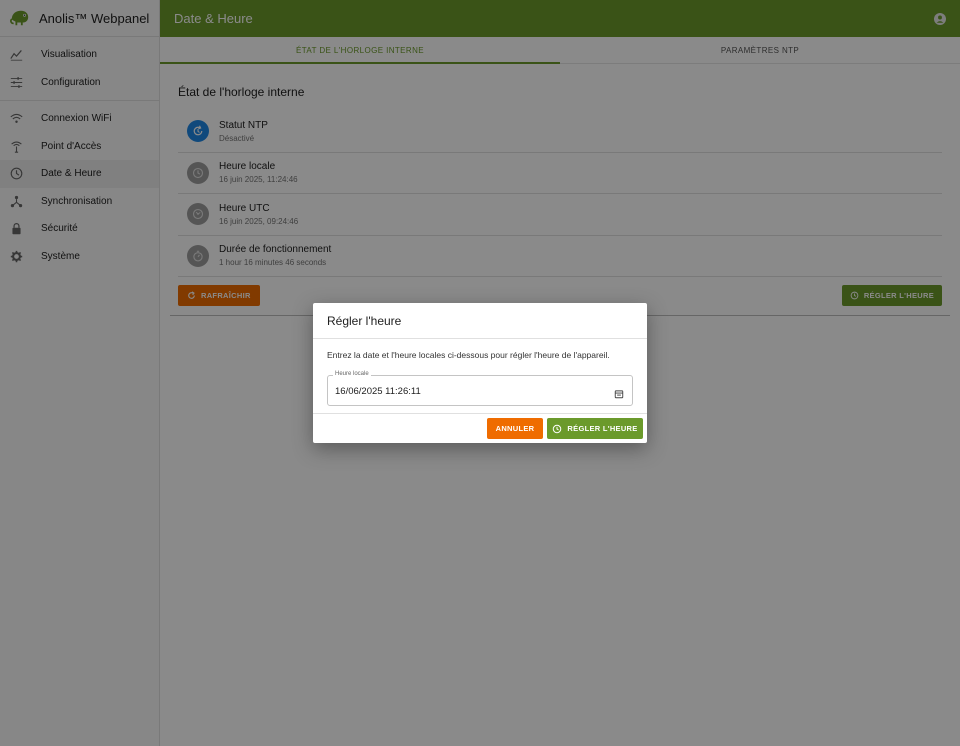  Describe the element at coordinates (619, 392) in the screenshot. I see `calendar-icon` at that location.